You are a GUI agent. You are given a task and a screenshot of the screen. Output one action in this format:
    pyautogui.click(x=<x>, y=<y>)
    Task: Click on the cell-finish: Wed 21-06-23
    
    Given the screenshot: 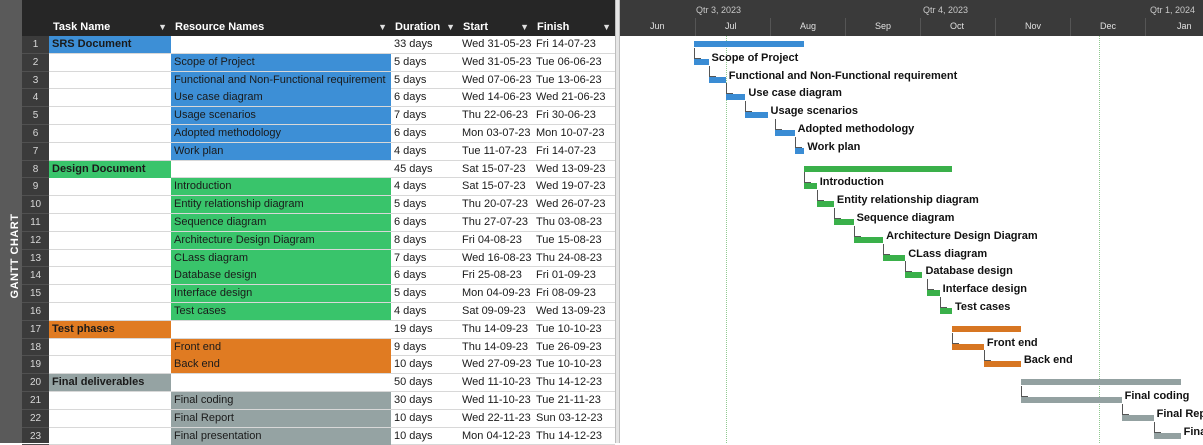 What is the action you would take?
    pyautogui.click(x=574, y=97)
    